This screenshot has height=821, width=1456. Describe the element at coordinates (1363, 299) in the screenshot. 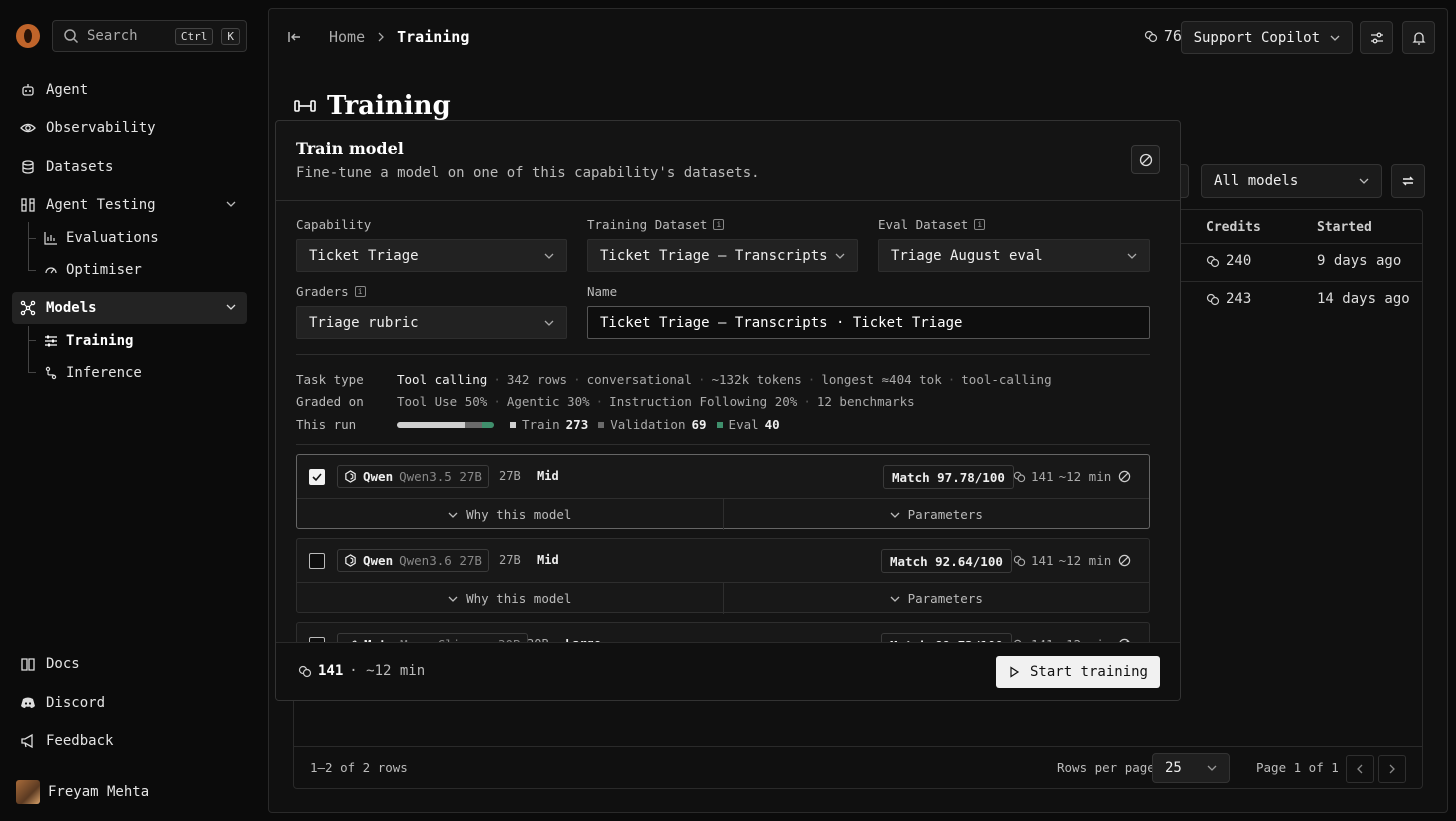

I see `row-2-started: 14 days ago` at that location.